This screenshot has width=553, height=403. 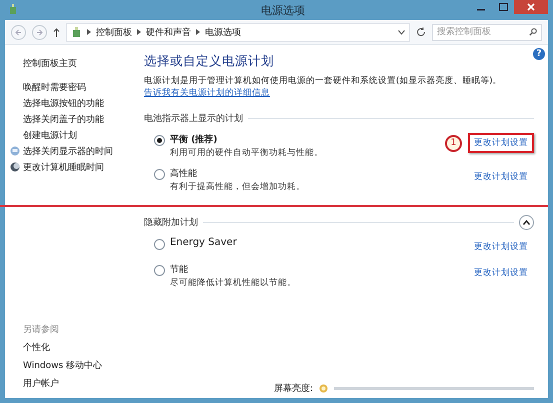 I want to click on close-button, so click(x=531, y=7).